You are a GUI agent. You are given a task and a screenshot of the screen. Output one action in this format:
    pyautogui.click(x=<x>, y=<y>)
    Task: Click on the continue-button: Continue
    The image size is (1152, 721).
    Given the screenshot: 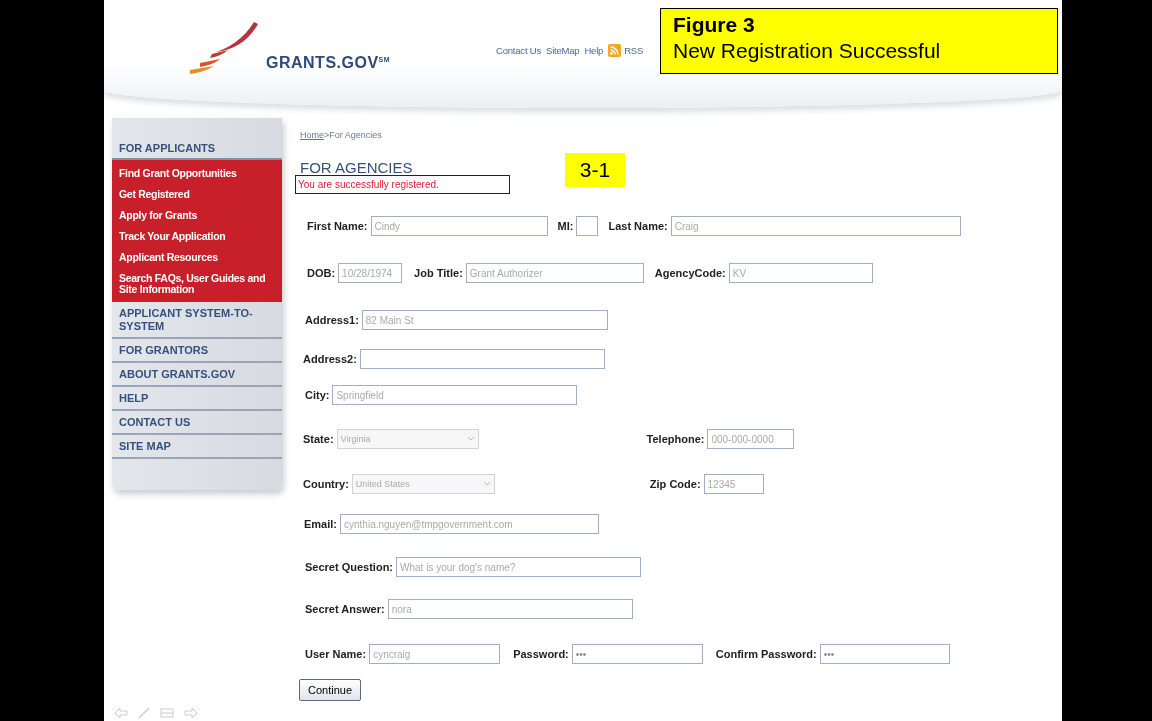 What is the action you would take?
    pyautogui.click(x=330, y=690)
    